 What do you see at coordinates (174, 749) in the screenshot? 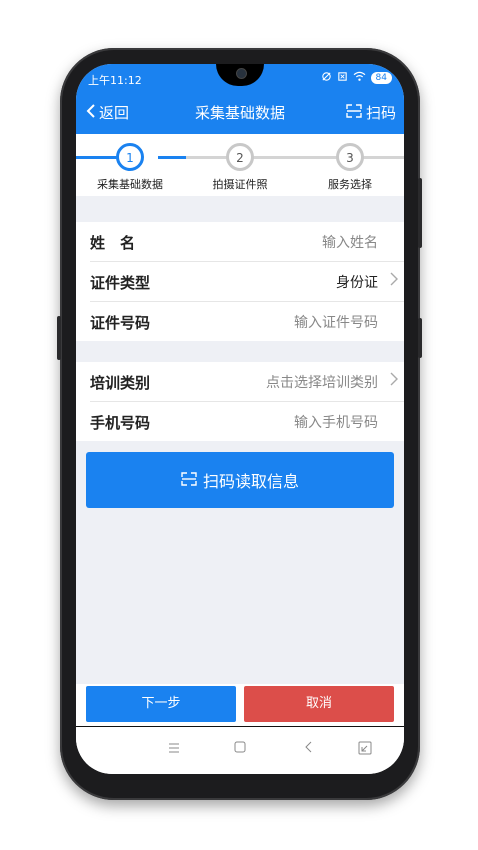
I see `menu-icon` at bounding box center [174, 749].